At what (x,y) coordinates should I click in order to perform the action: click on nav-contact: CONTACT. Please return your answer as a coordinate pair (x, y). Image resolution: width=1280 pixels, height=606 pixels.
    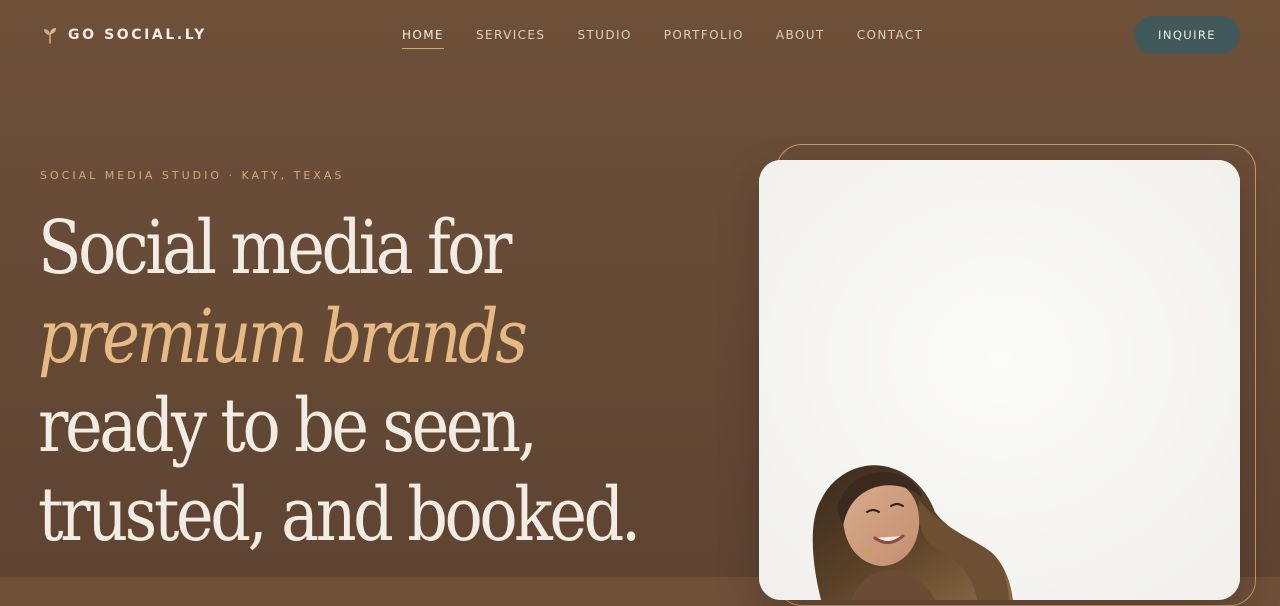
    Looking at the image, I should click on (890, 38).